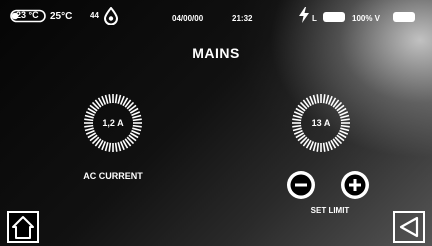 The width and height of the screenshot is (432, 246). Describe the element at coordinates (366, 18) in the screenshot. I see `battery-percent: 100% V` at that location.